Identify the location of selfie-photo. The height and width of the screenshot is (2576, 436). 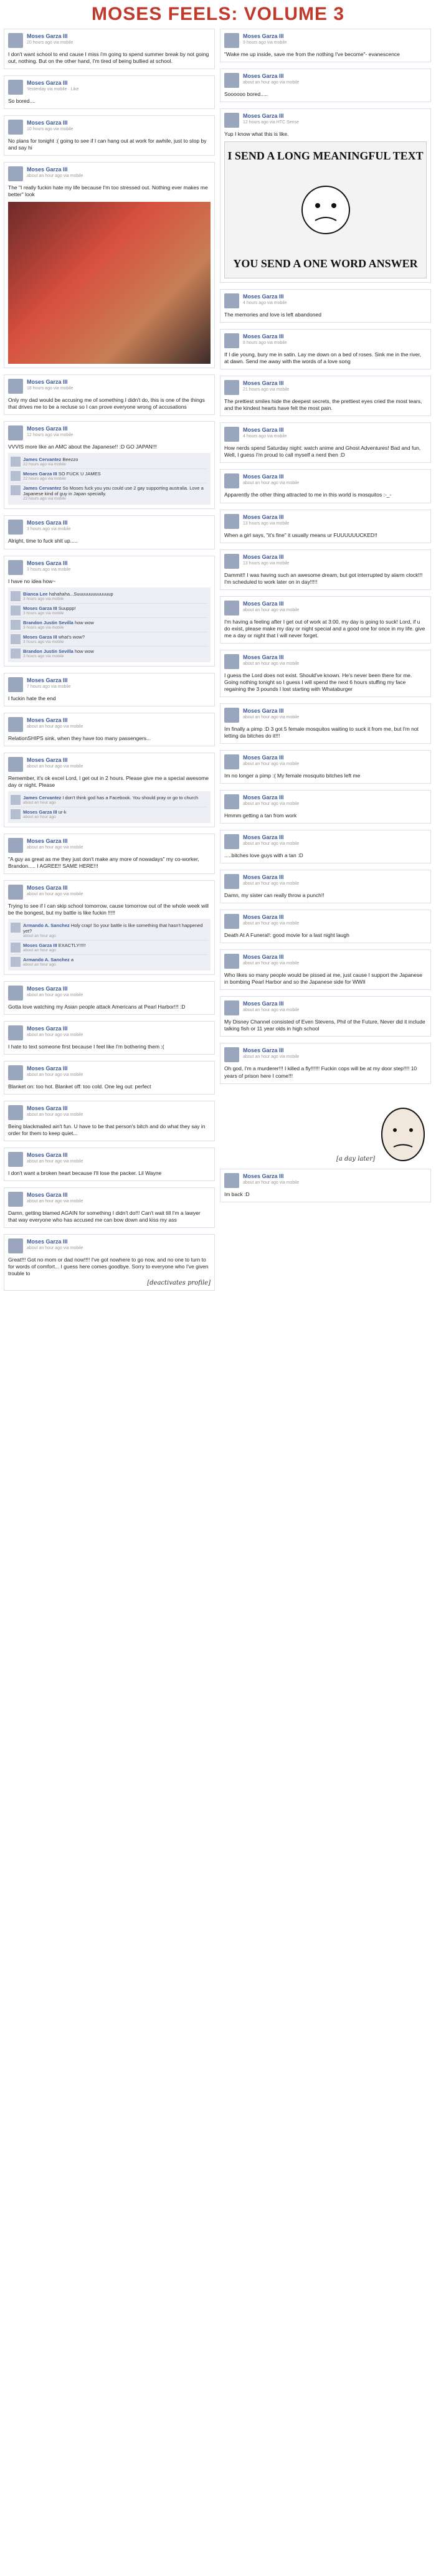
(109, 283).